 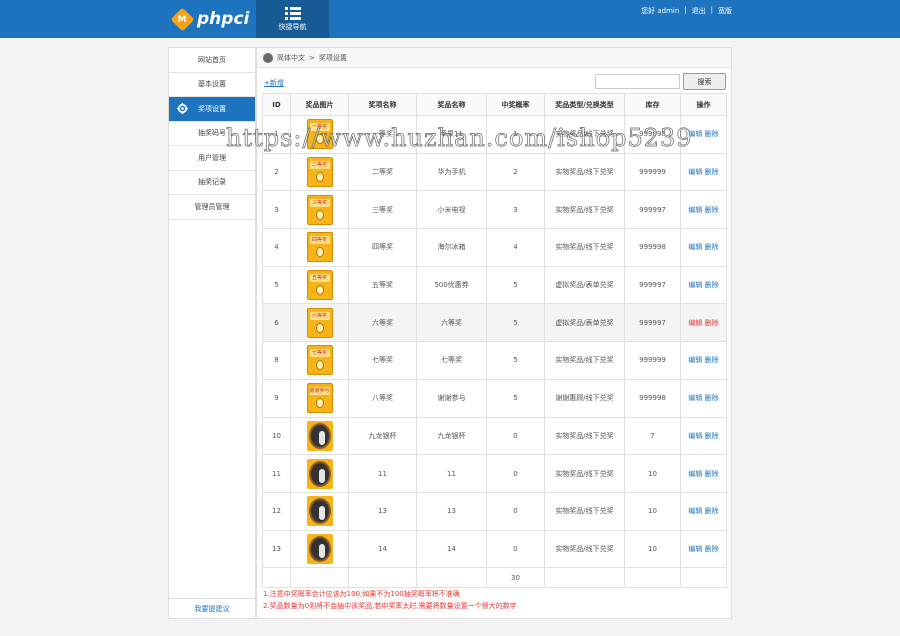 I want to click on cell-level: 二等奖, so click(x=382, y=172).